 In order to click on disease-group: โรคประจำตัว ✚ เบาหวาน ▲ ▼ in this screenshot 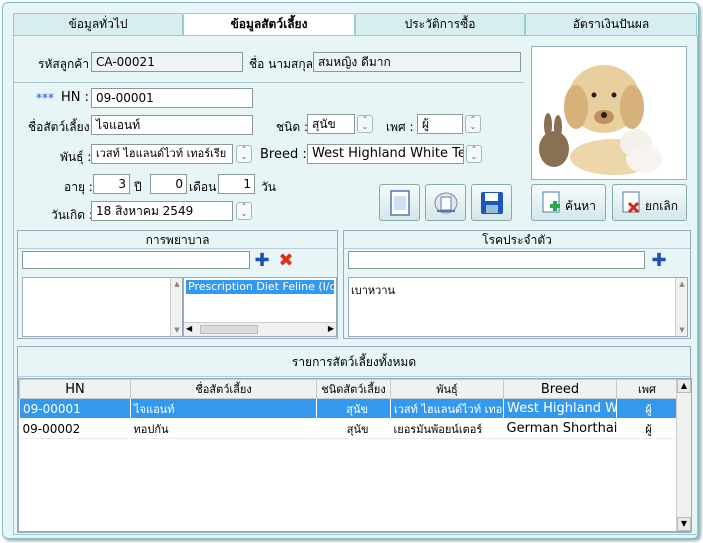, I will do `click(517, 284)`.